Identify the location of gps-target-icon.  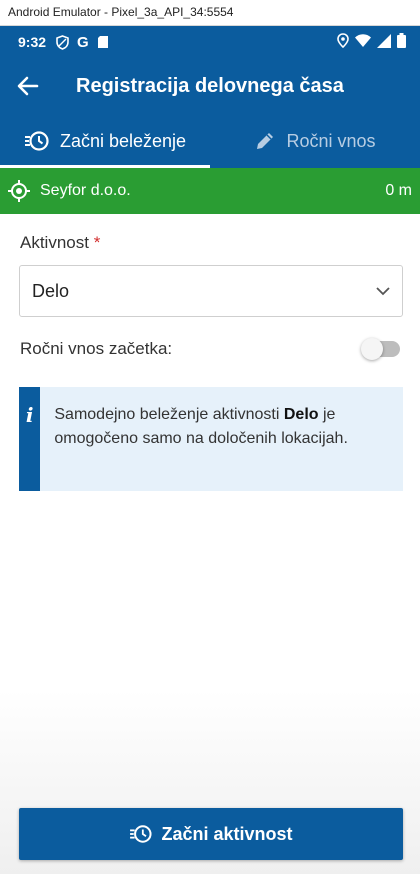
(19, 191).